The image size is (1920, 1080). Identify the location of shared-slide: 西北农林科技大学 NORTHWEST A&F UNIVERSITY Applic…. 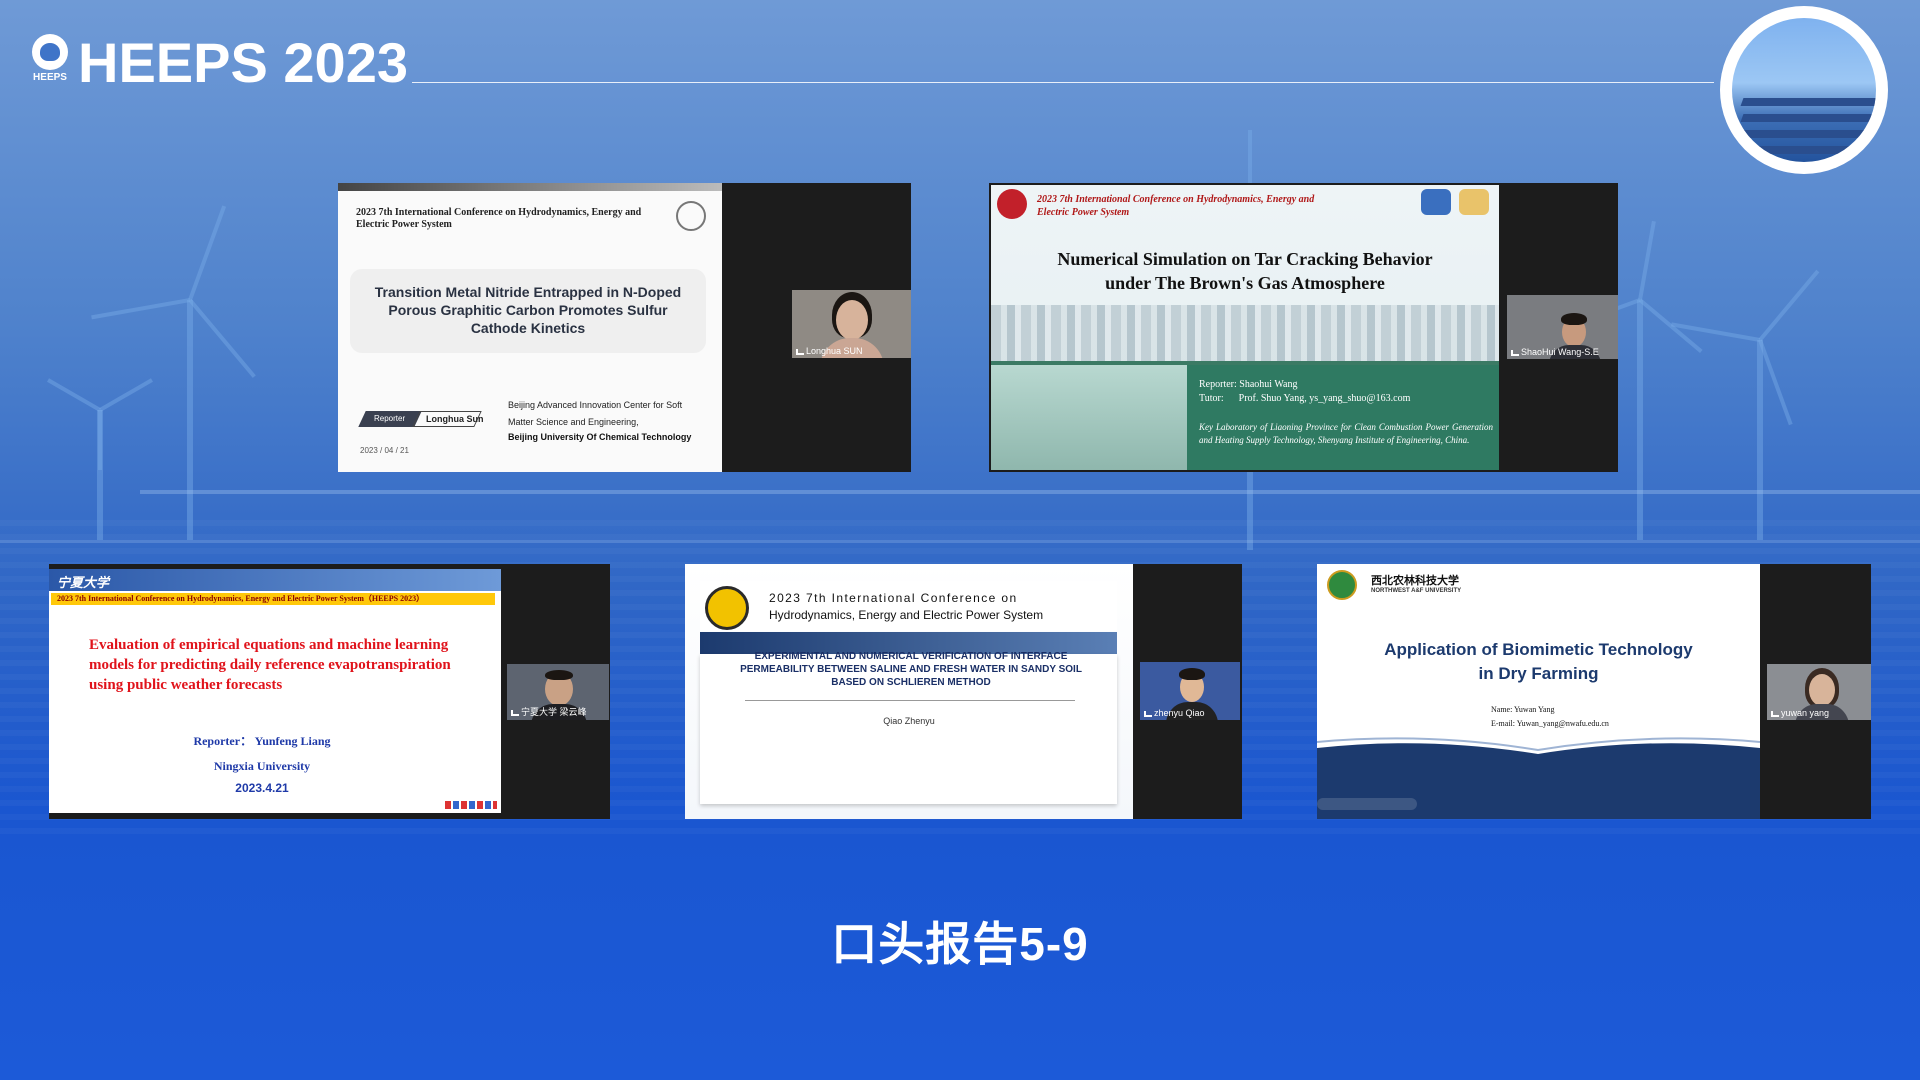
(1538, 691).